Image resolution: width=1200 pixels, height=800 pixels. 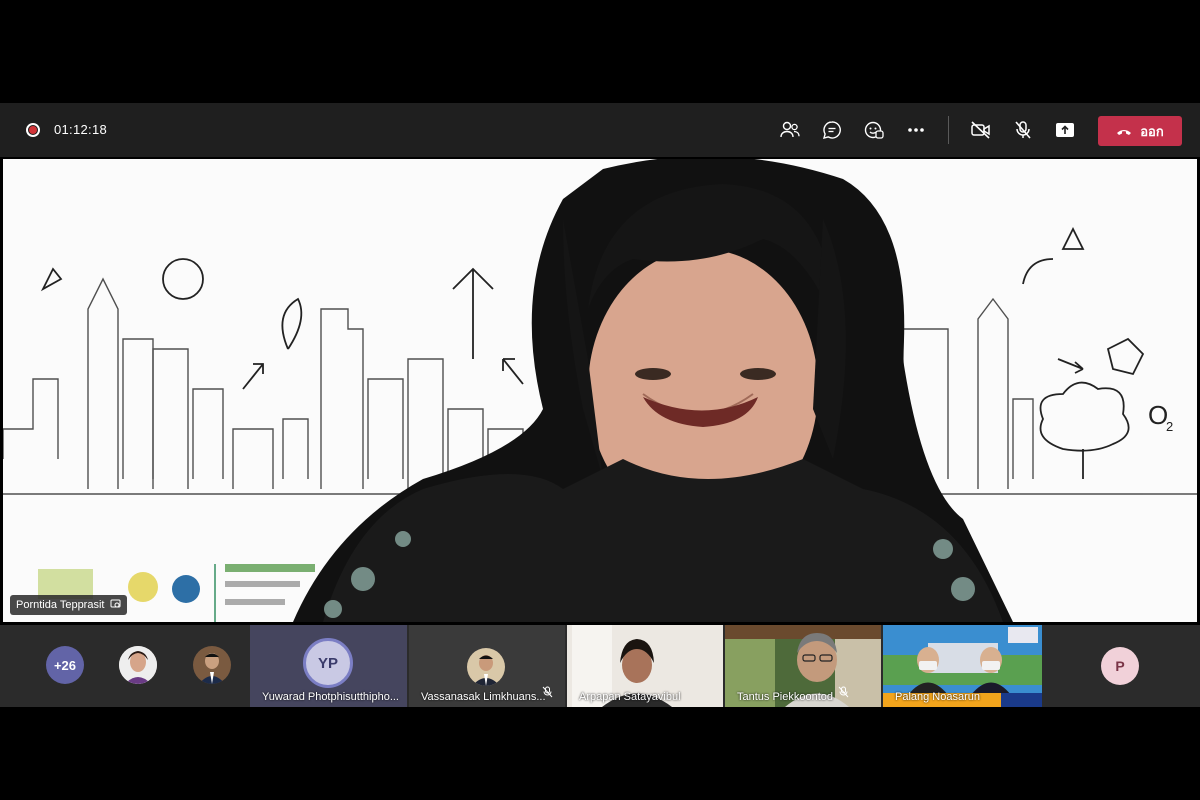 I want to click on toolbar-divider, so click(x=948, y=130).